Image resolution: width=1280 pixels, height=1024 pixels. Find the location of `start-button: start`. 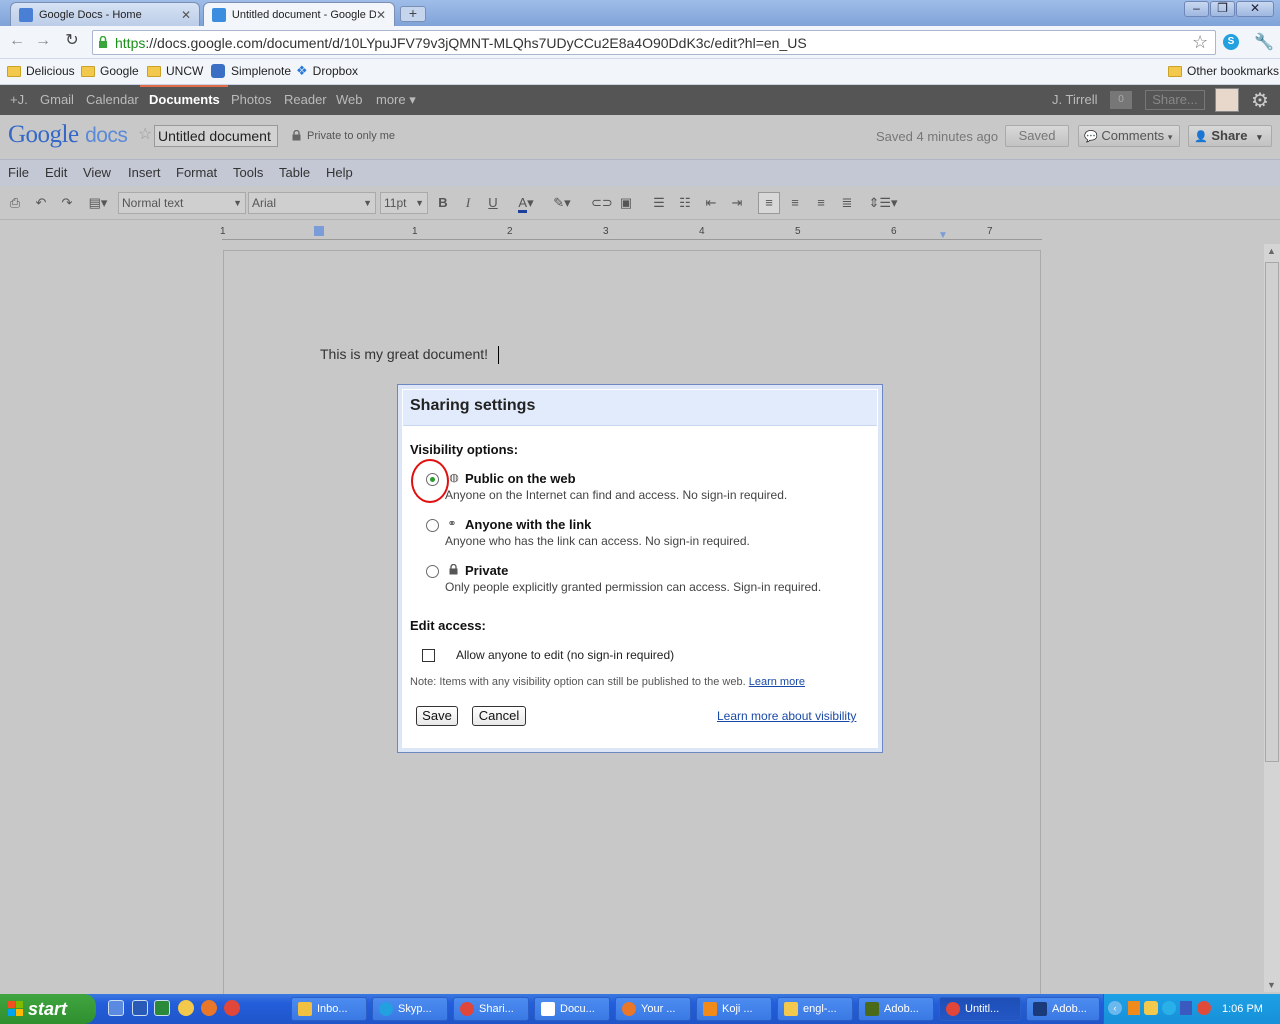

start-button: start is located at coordinates (48, 1009).